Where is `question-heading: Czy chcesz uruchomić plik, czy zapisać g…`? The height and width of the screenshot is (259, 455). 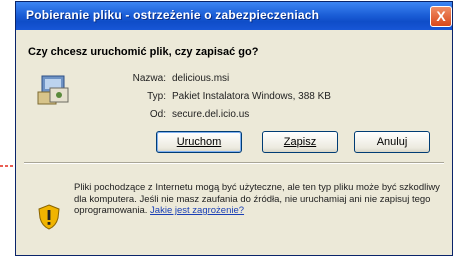
question-heading: Czy chcesz uruchomić plik, czy zapisać g… is located at coordinates (143, 52).